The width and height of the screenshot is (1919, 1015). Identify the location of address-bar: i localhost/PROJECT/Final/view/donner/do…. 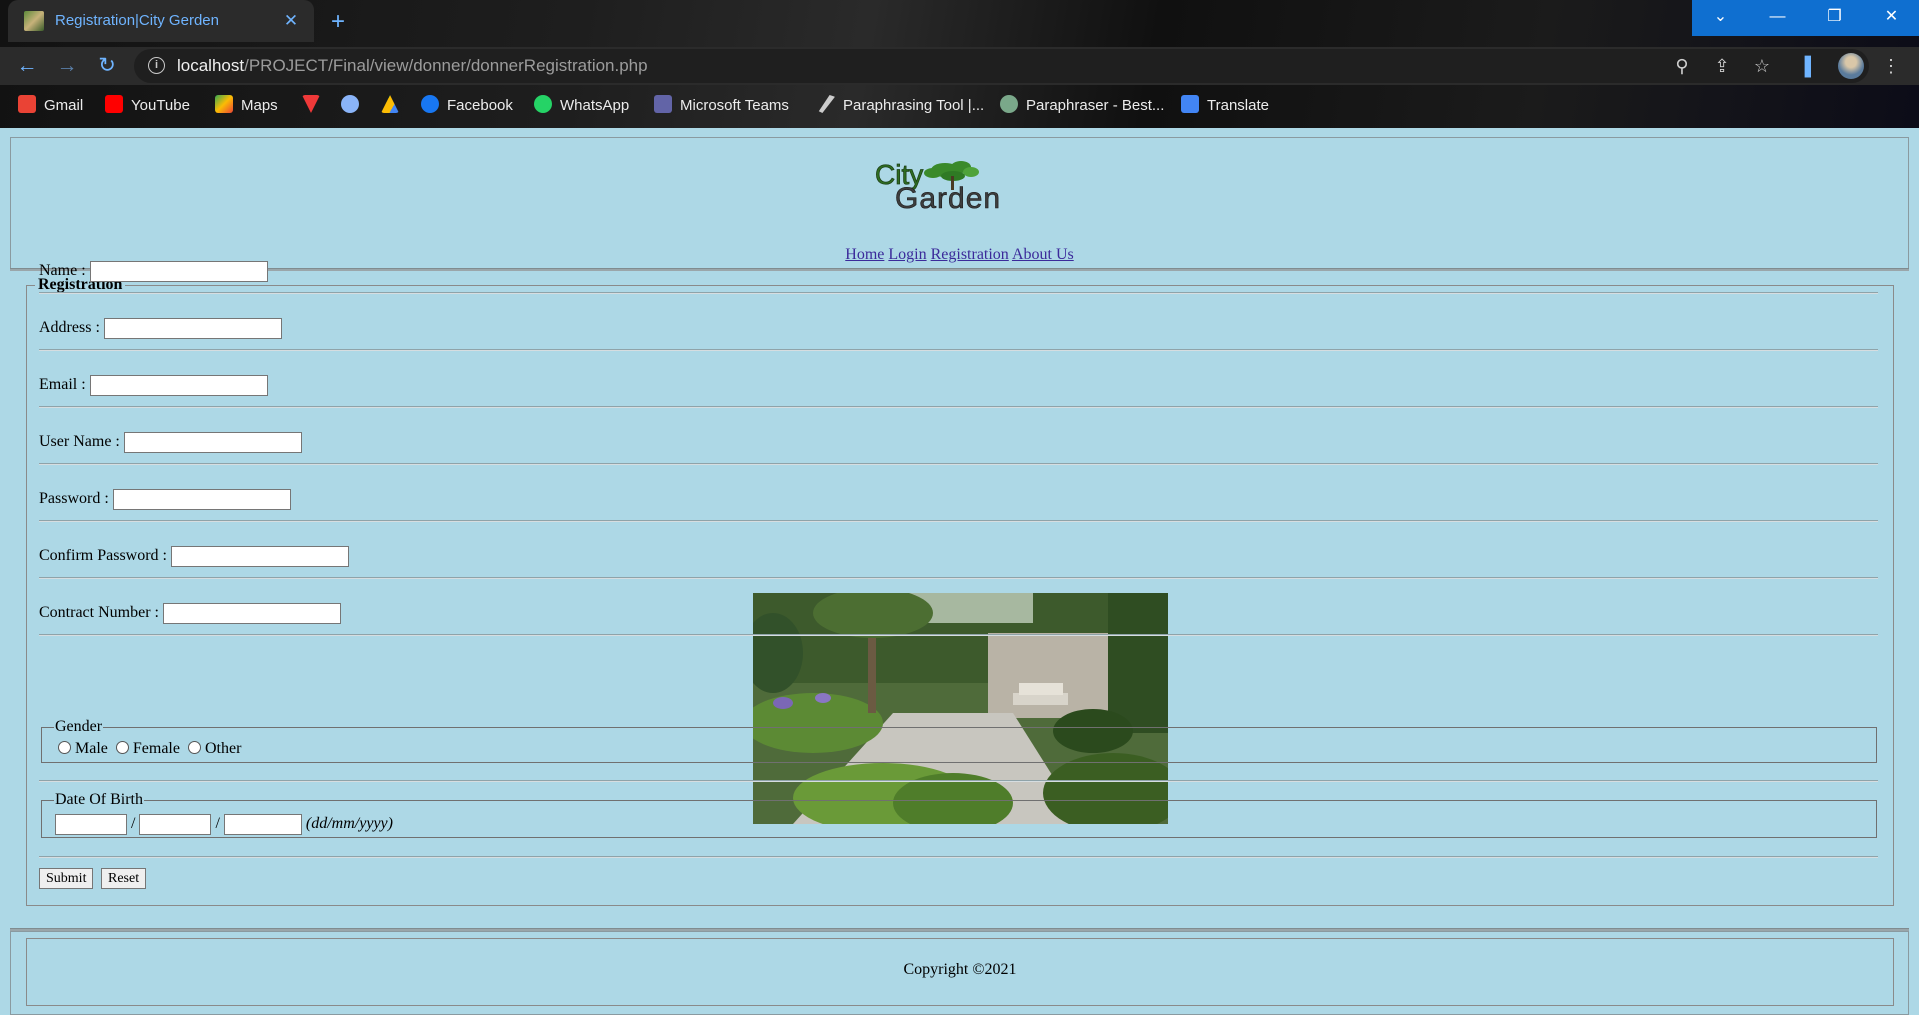
(1001, 66).